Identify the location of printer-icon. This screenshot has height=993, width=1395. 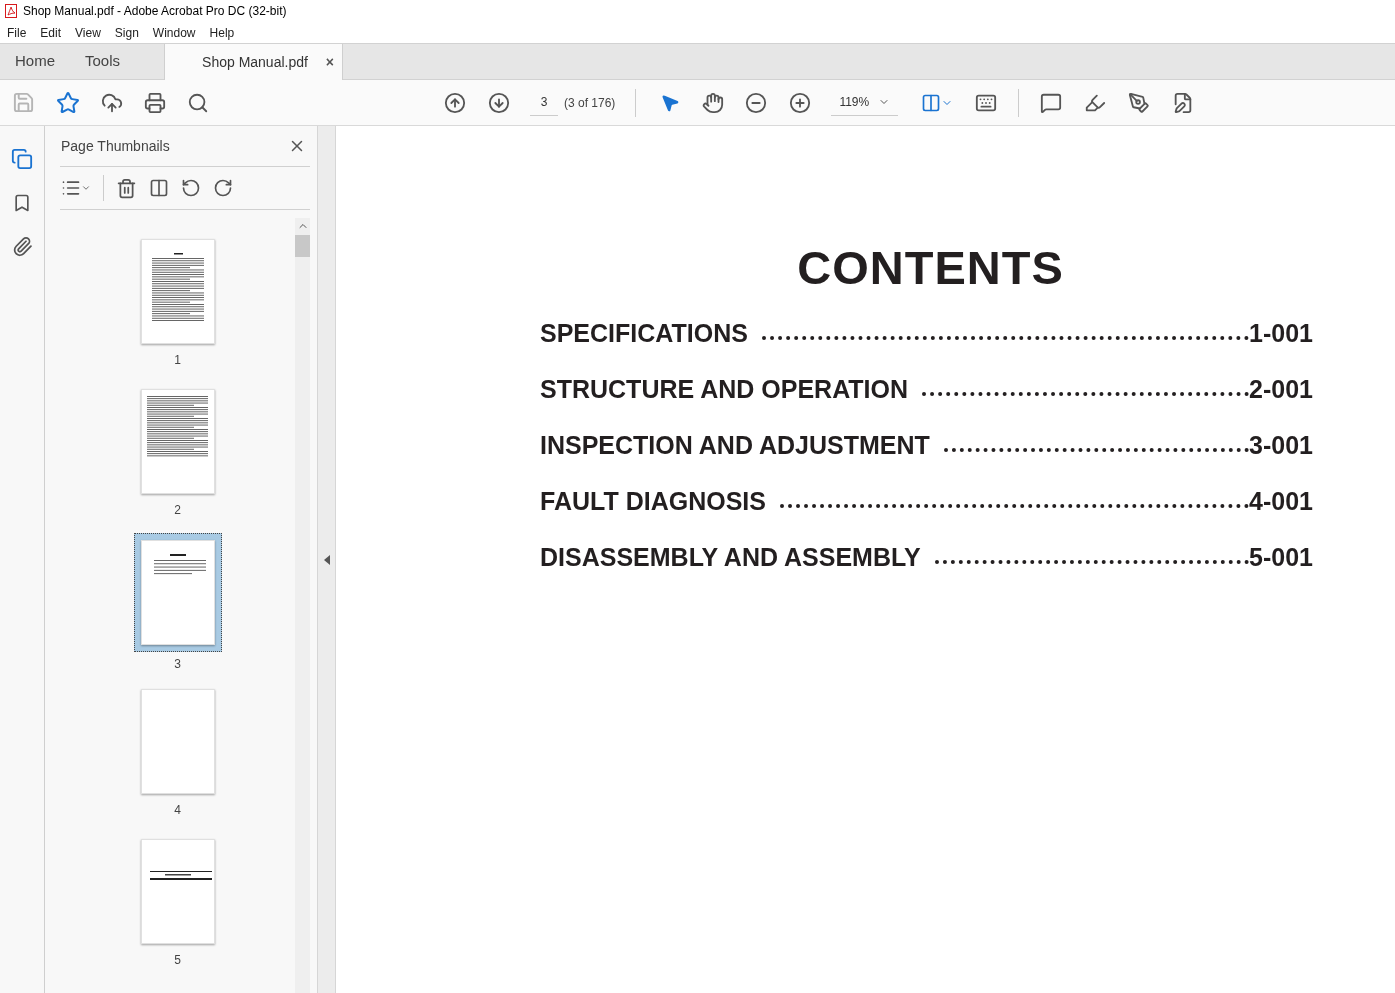
(155, 102).